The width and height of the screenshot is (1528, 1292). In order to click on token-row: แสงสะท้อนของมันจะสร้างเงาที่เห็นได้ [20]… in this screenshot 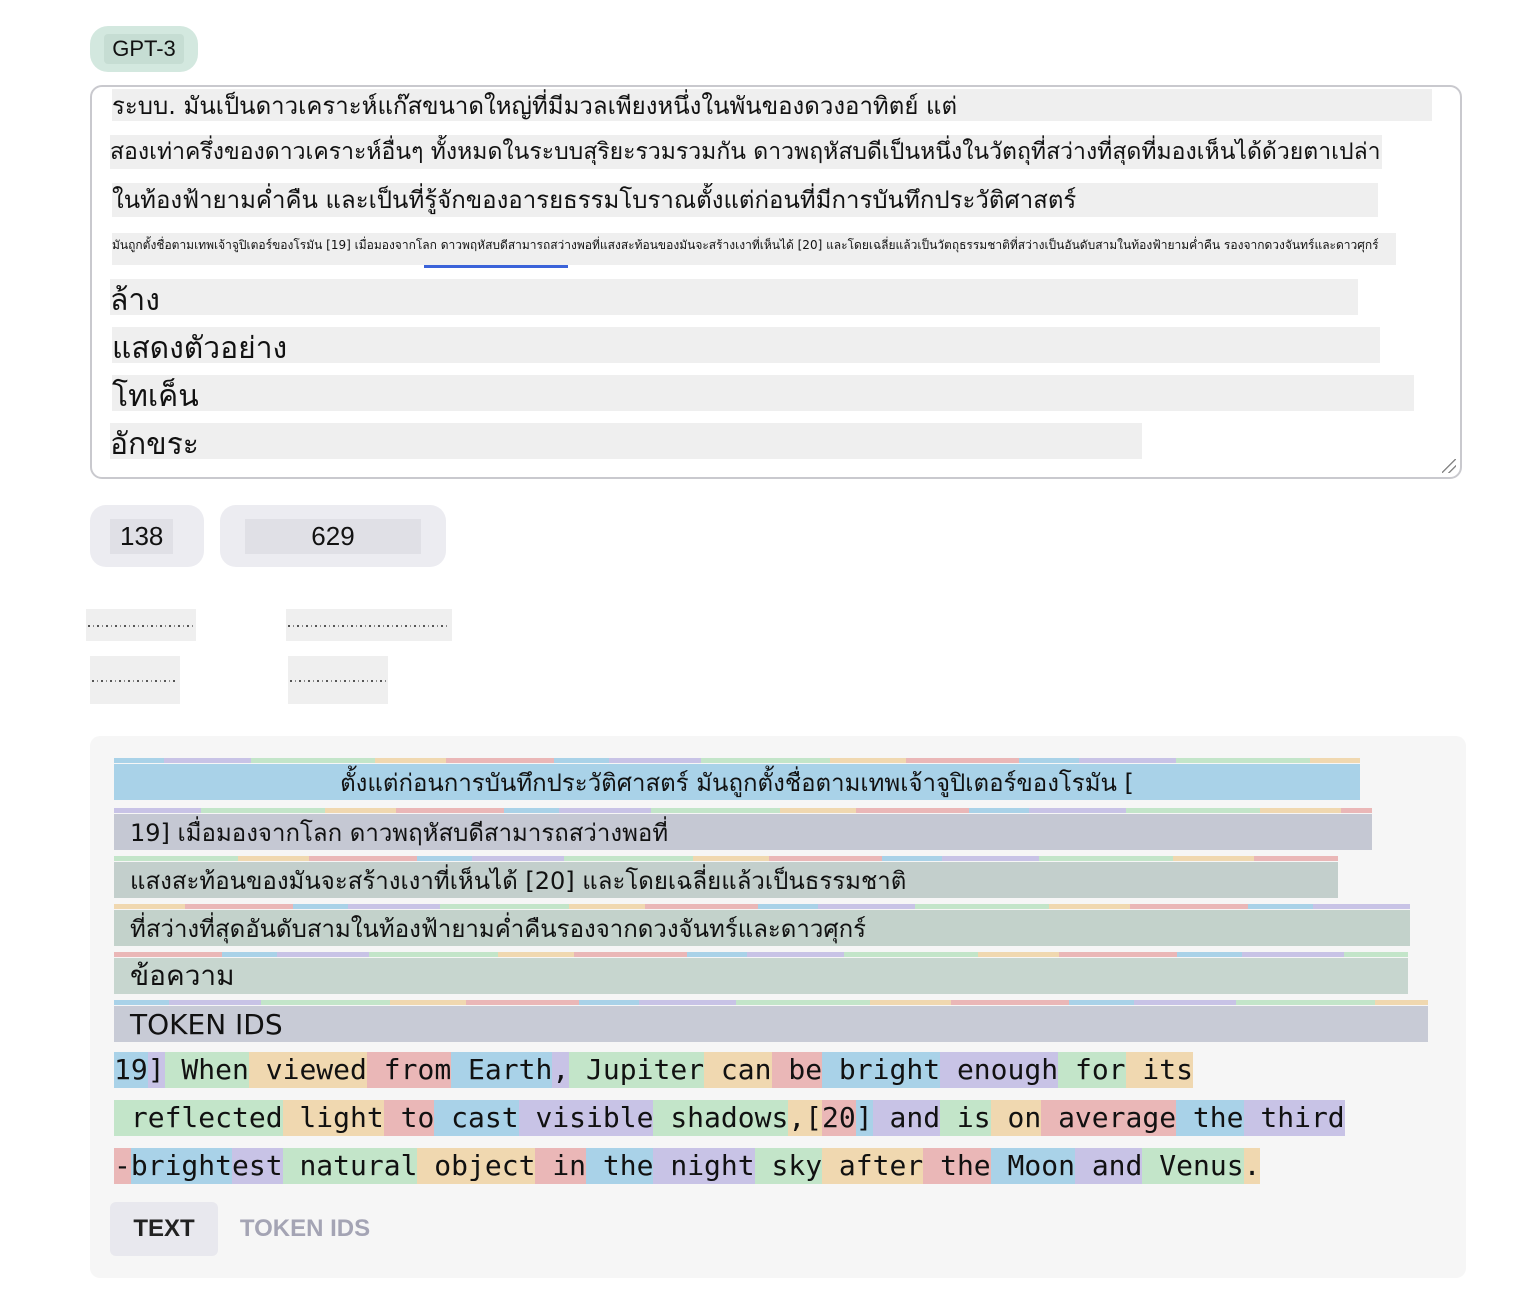, I will do `click(726, 880)`.